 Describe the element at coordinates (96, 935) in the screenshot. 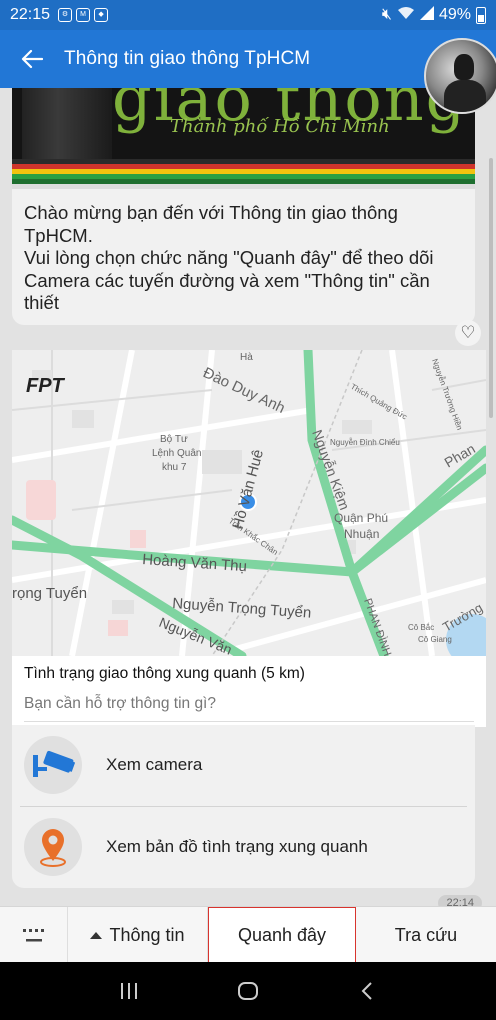

I see `caret-up-icon` at that location.